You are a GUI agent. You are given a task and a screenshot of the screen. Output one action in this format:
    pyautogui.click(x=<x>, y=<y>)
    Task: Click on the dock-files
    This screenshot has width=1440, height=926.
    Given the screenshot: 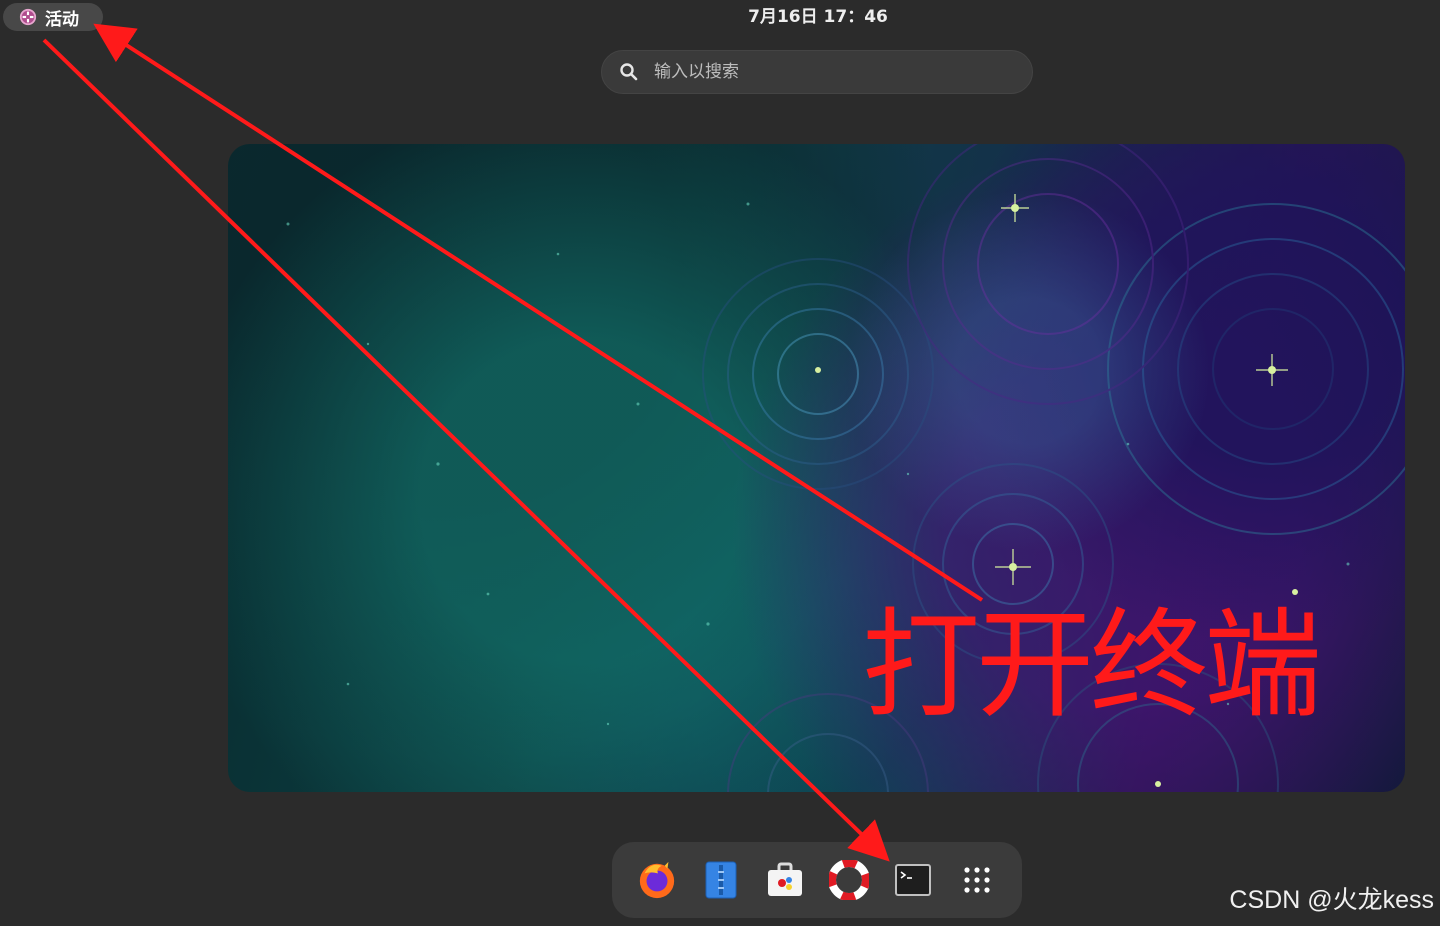 What is the action you would take?
    pyautogui.click(x=721, y=880)
    